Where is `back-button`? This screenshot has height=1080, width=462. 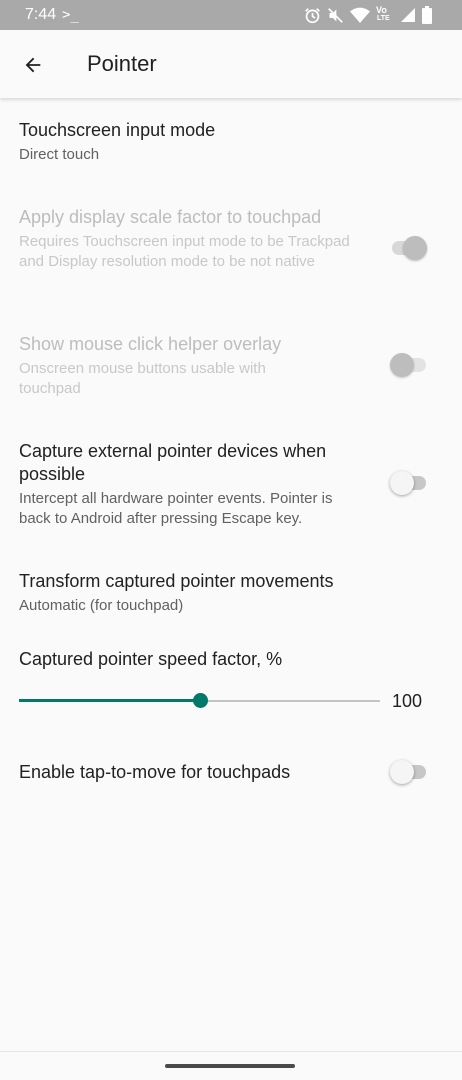 back-button is located at coordinates (33, 65).